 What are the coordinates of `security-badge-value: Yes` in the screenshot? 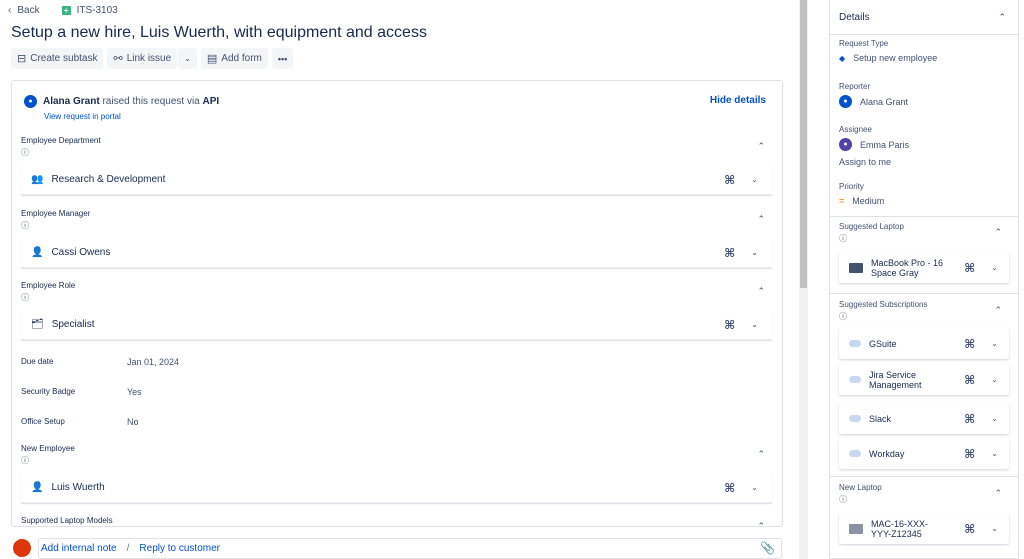 It's located at (134, 392).